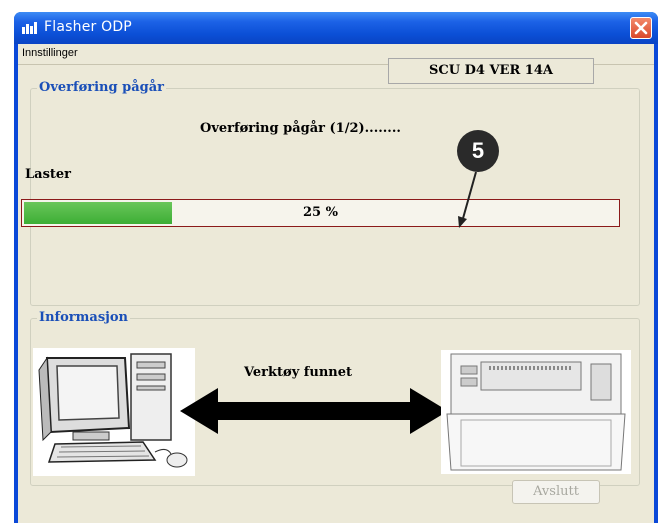 The height and width of the screenshot is (526, 663). Describe the element at coordinates (314, 411) in the screenshot. I see `double-arrow-icon` at that location.